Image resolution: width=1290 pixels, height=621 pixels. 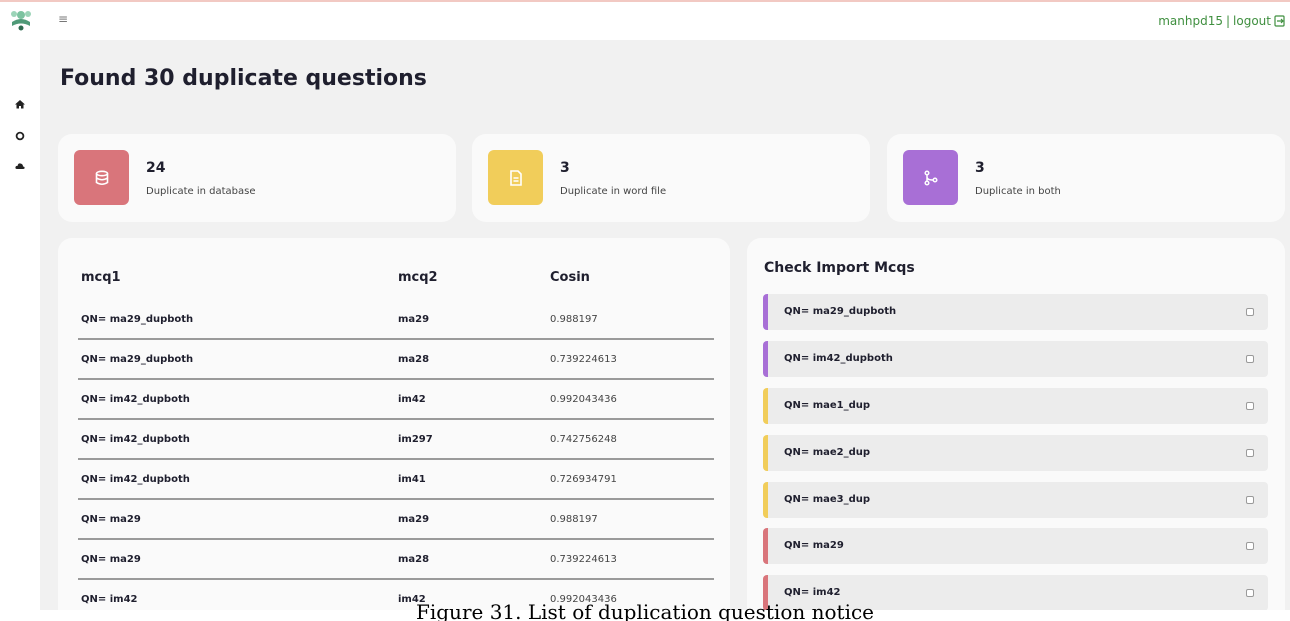 What do you see at coordinates (101, 277) in the screenshot?
I see `column-header-mcq1: mcq1` at bounding box center [101, 277].